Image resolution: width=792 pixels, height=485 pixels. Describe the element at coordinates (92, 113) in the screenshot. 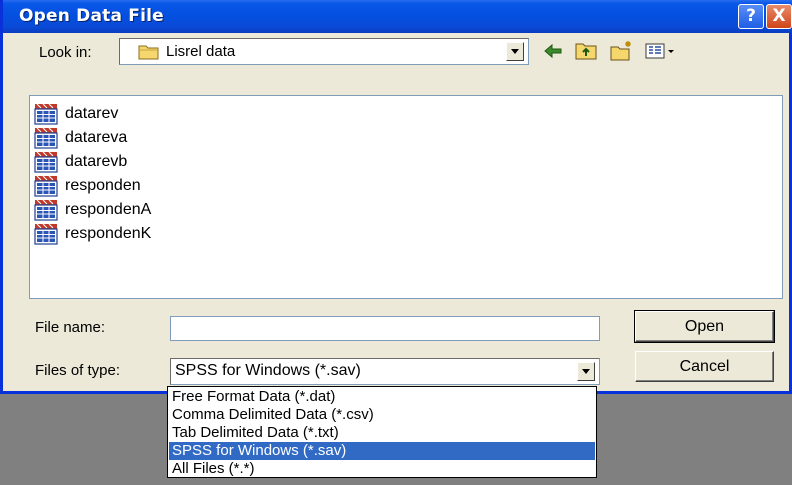

I see `file-name-text: datarev` at that location.